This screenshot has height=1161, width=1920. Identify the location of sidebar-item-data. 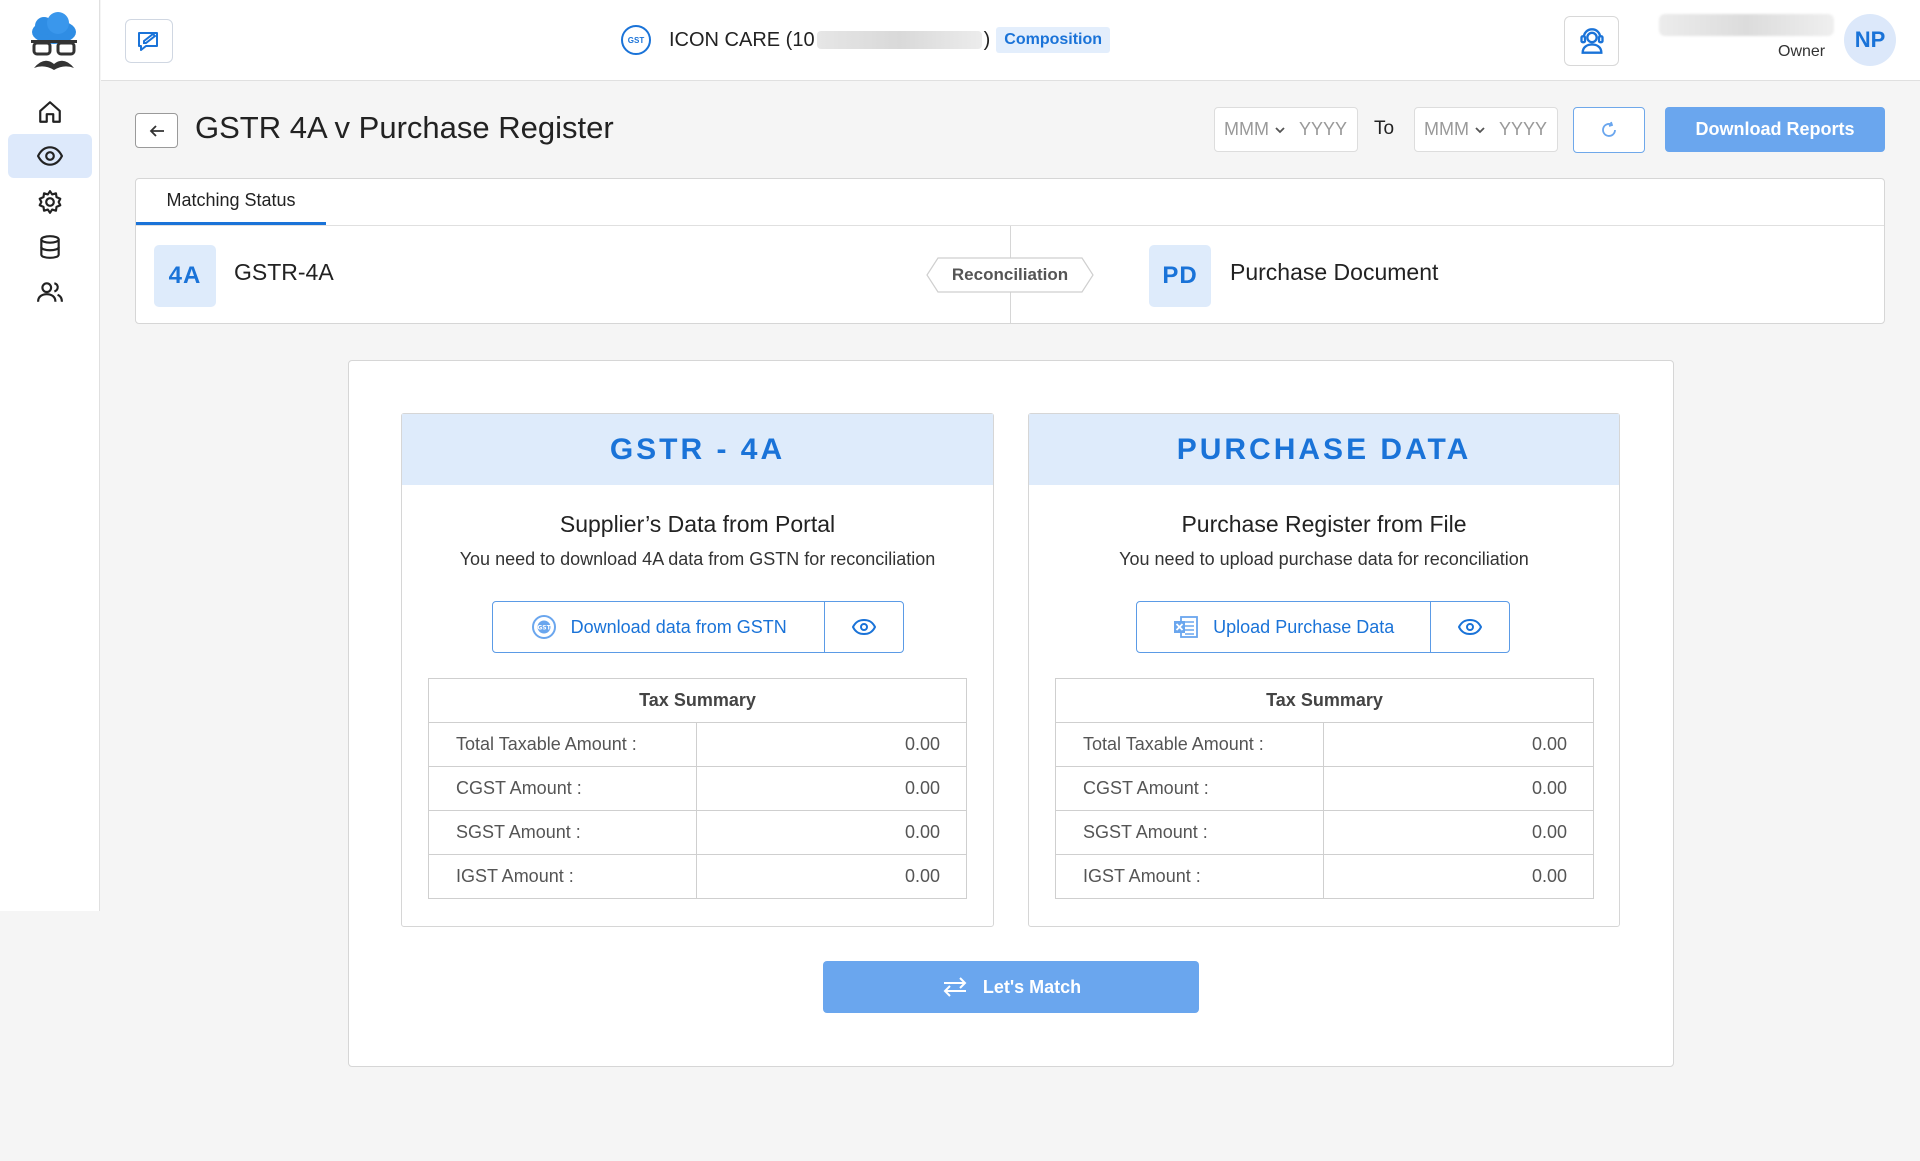
(50, 247).